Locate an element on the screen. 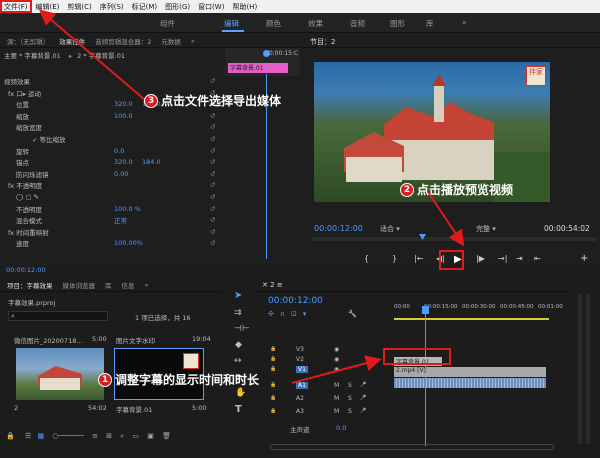 The width and height of the screenshot is (600, 458). callout-number: 3 is located at coordinates (151, 100).